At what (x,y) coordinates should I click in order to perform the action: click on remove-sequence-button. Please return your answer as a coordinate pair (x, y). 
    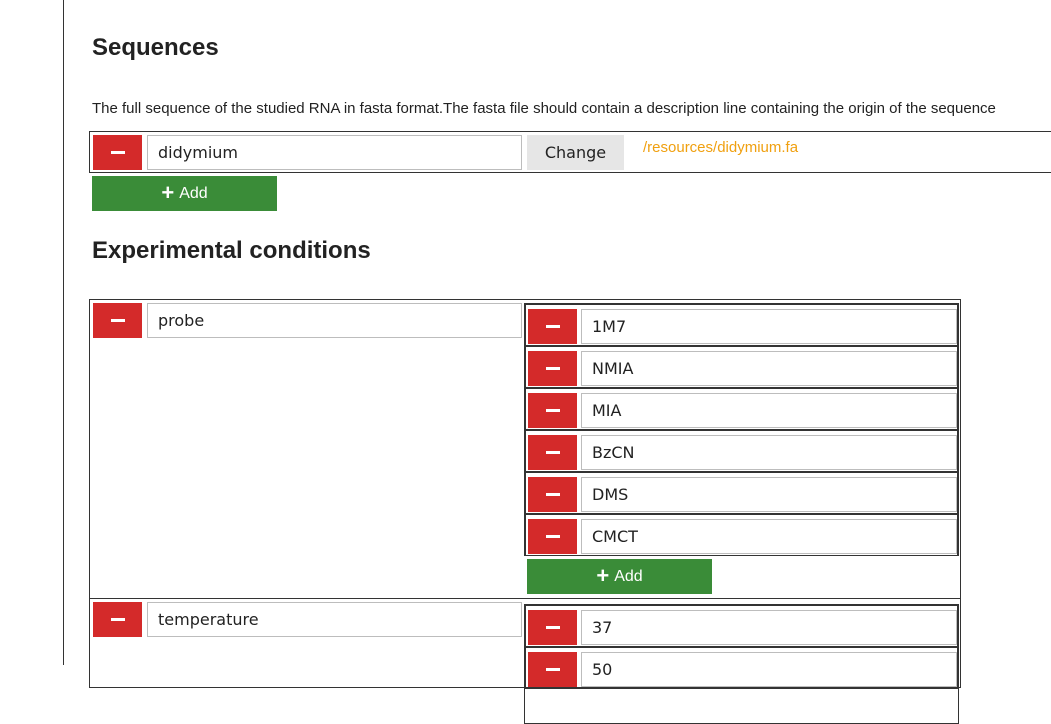
    Looking at the image, I should click on (117, 152).